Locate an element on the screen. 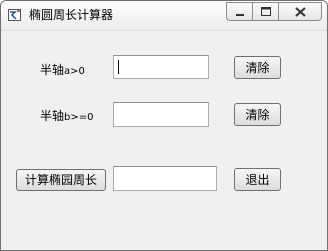 This screenshot has width=328, height=251. maximize-button is located at coordinates (265, 11).